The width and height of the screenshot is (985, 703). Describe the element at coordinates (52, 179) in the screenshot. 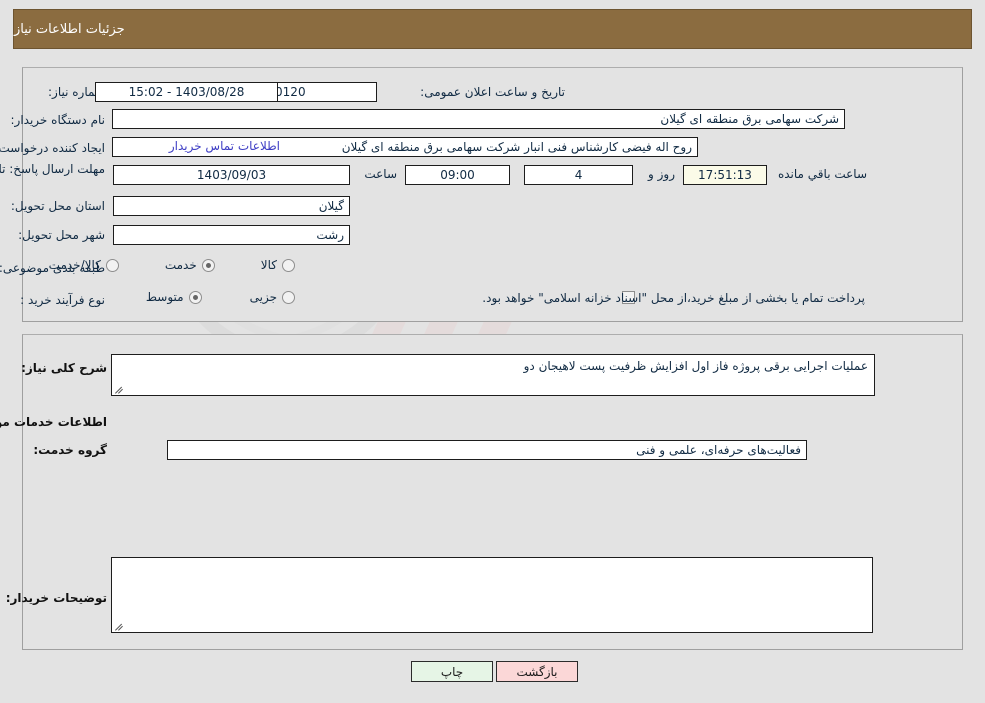

I see `deadline-label-wrap: مهلت ارسال پاسخ: تا تاریخ:` at that location.